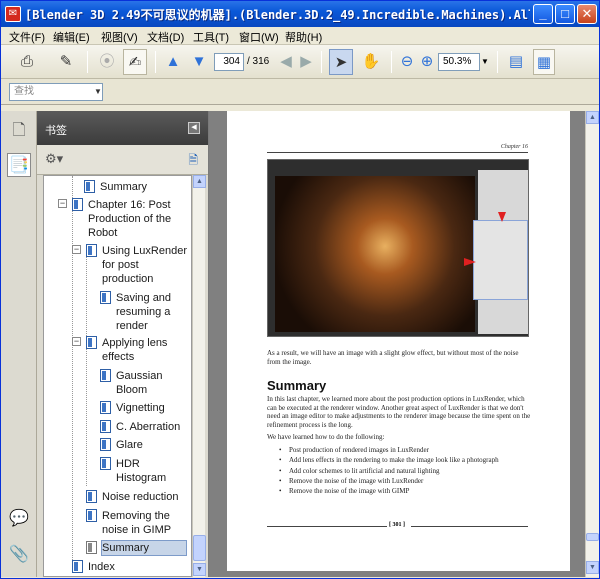 The width and height of the screenshot is (600, 579). Describe the element at coordinates (19, 519) in the screenshot. I see `comments-icon: 💬` at that location.